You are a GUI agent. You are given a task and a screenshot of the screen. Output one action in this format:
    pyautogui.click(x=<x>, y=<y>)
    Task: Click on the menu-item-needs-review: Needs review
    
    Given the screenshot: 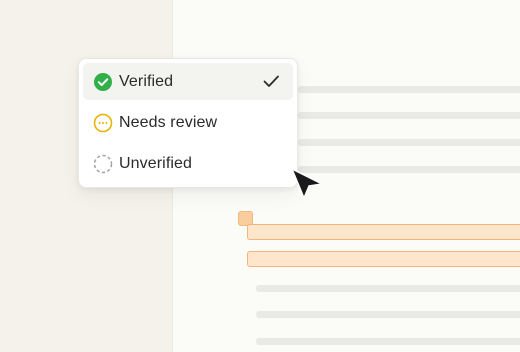 What is the action you would take?
    pyautogui.click(x=188, y=122)
    